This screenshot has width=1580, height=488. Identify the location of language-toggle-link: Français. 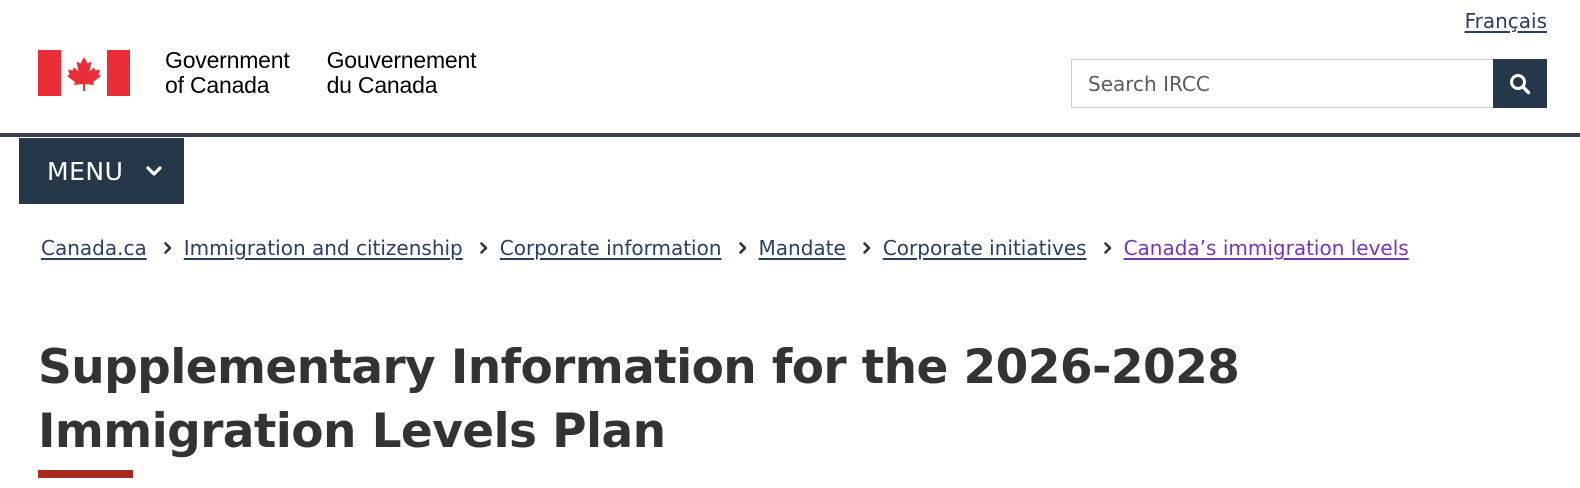
(1506, 21).